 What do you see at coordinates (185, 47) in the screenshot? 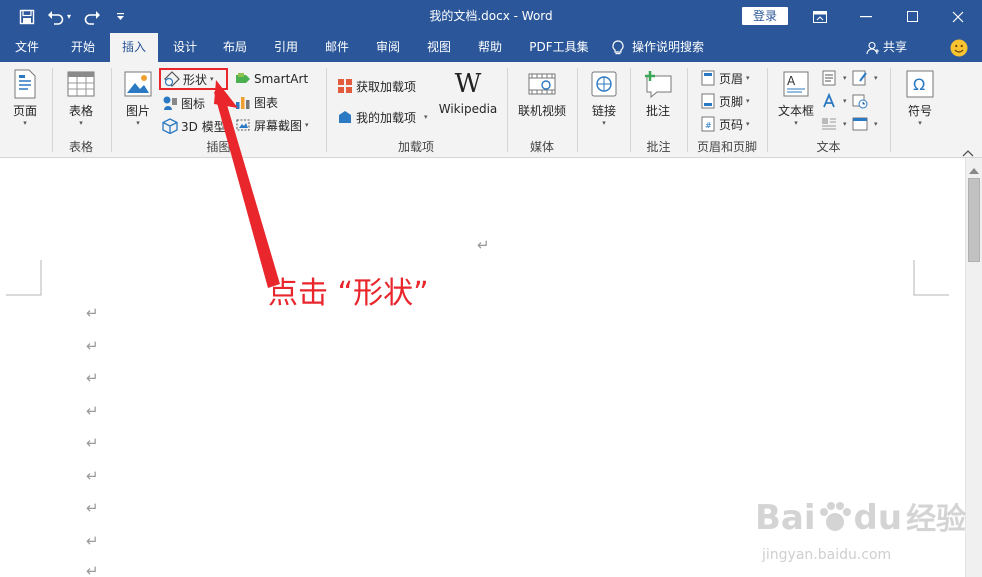
I see `tab-design: 设计` at bounding box center [185, 47].